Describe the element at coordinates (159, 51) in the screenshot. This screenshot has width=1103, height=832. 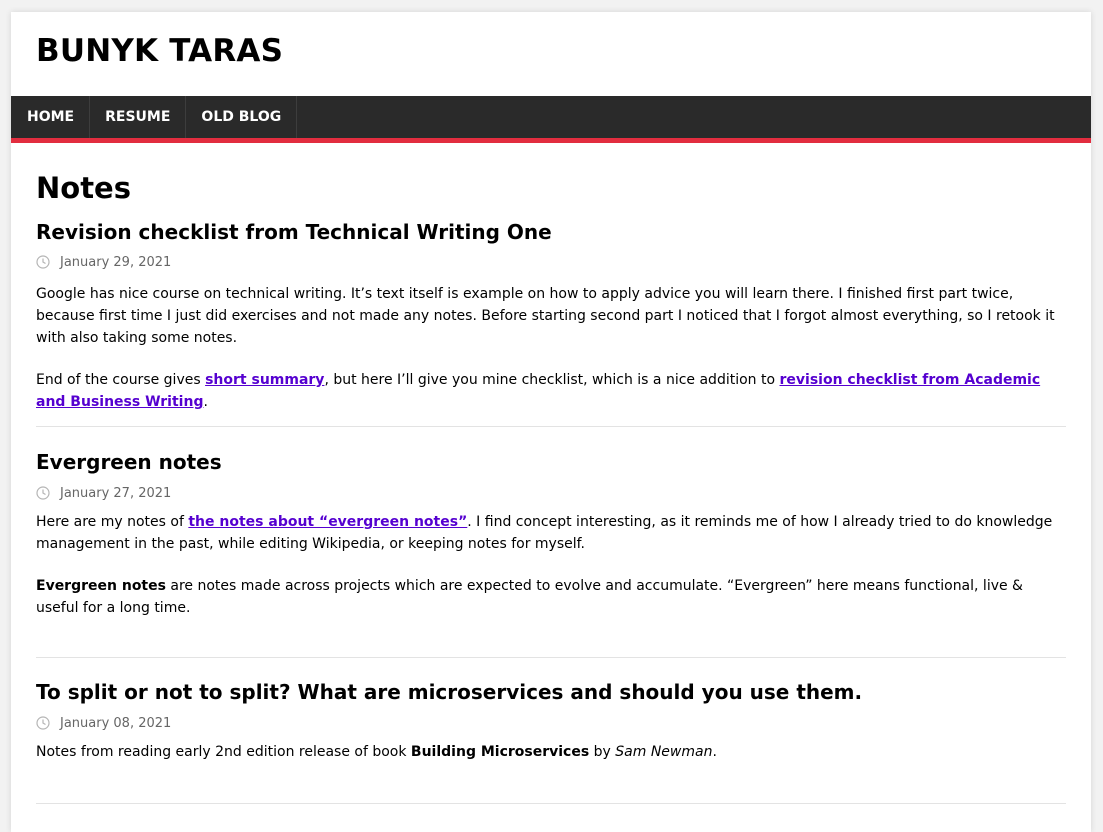
I see `site-title: BUNYK TARAS` at that location.